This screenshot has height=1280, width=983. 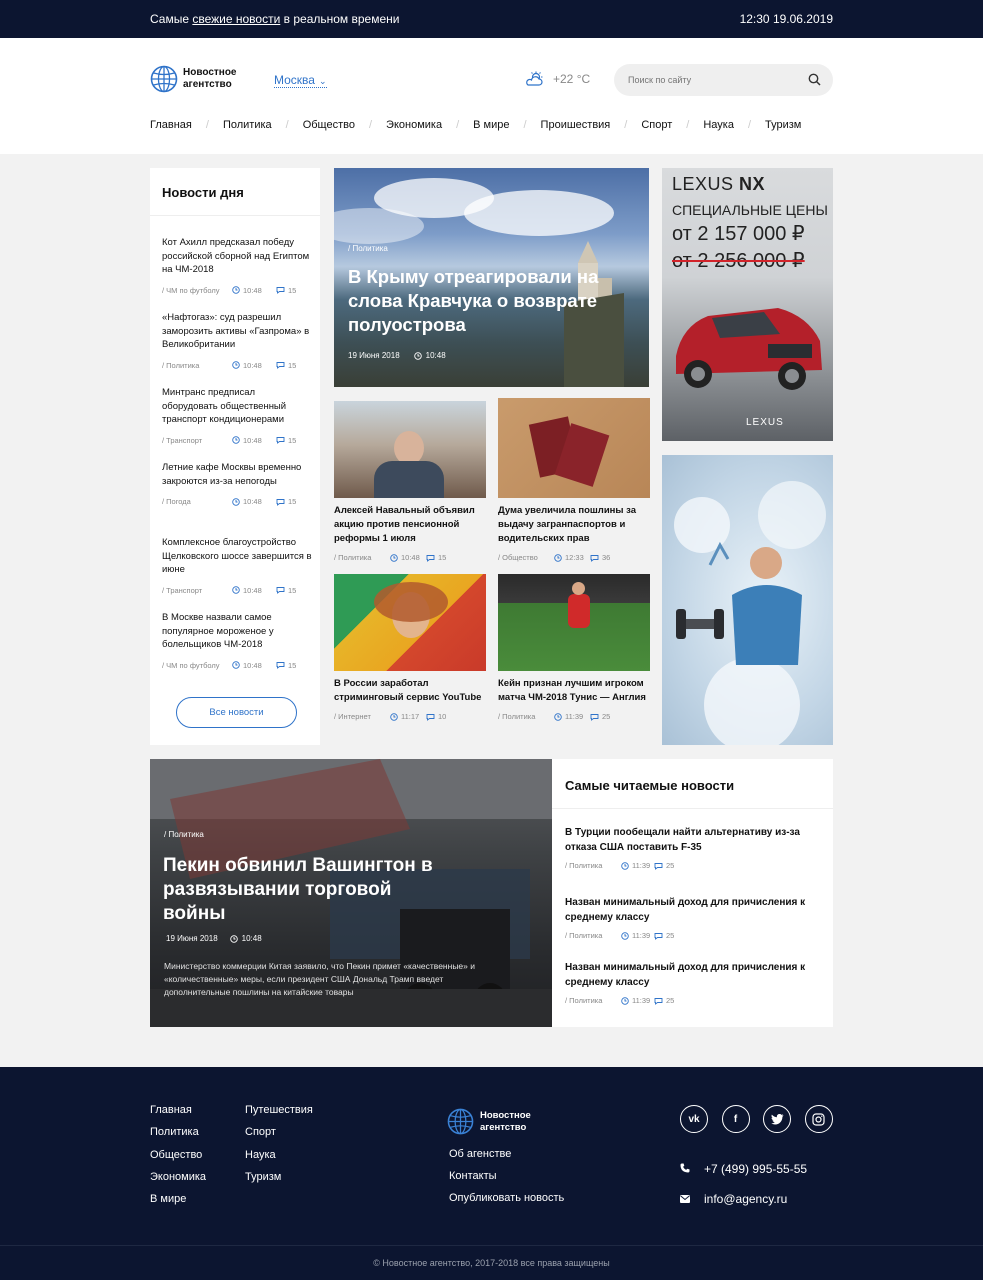 I want to click on nav-item-tourism: Туризм, so click(x=783, y=125).